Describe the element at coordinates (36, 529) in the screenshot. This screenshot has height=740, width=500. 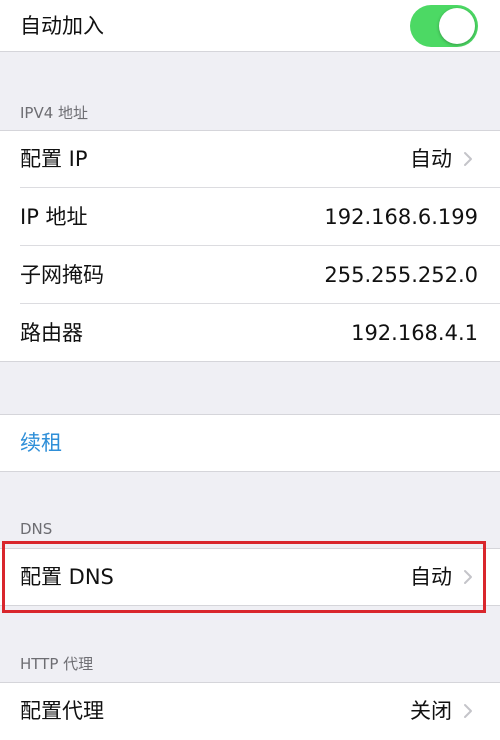
I see `dns-section-header: DNS` at that location.